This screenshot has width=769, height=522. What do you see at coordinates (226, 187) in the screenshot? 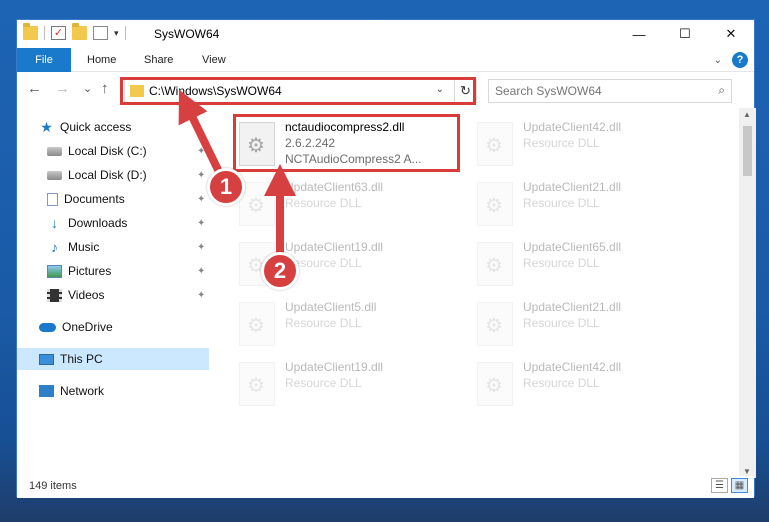
I see `step-1-badge: 1` at bounding box center [226, 187].